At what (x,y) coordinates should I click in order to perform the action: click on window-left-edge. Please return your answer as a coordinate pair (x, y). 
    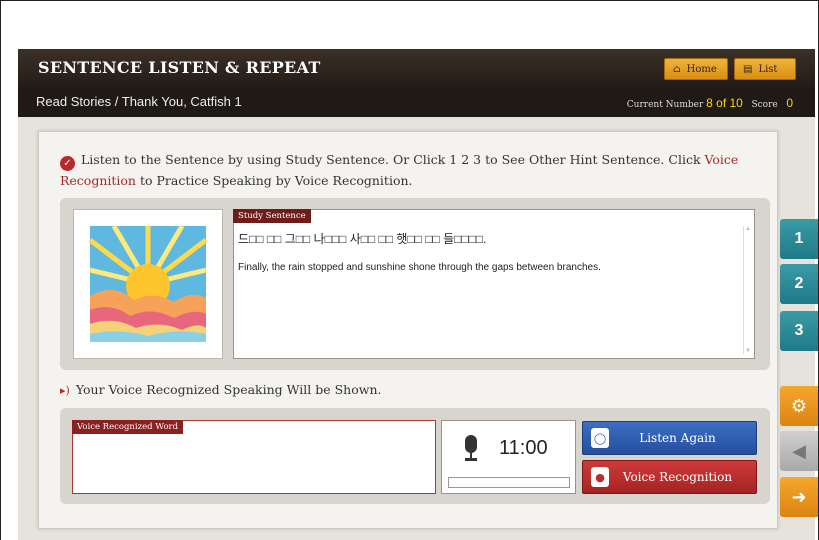
    Looking at the image, I should click on (9, 294).